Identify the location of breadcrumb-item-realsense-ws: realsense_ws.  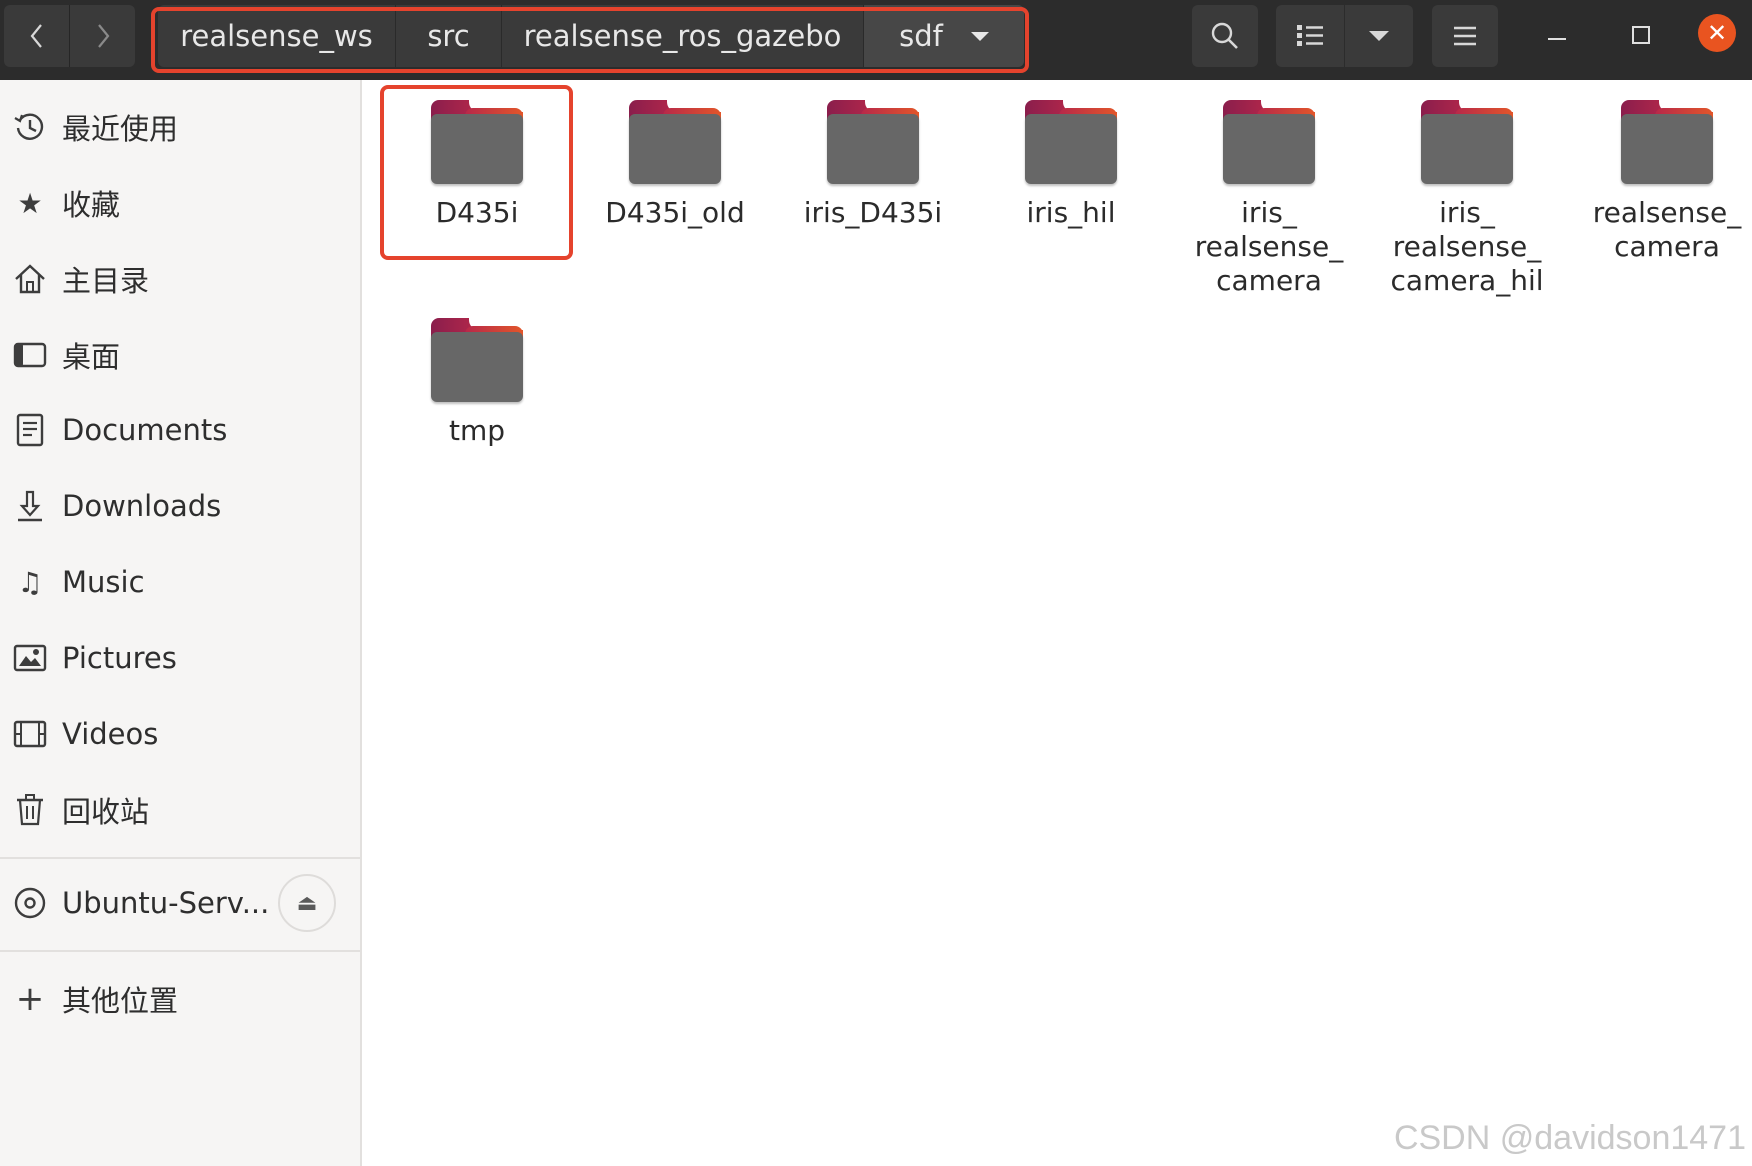
(277, 36).